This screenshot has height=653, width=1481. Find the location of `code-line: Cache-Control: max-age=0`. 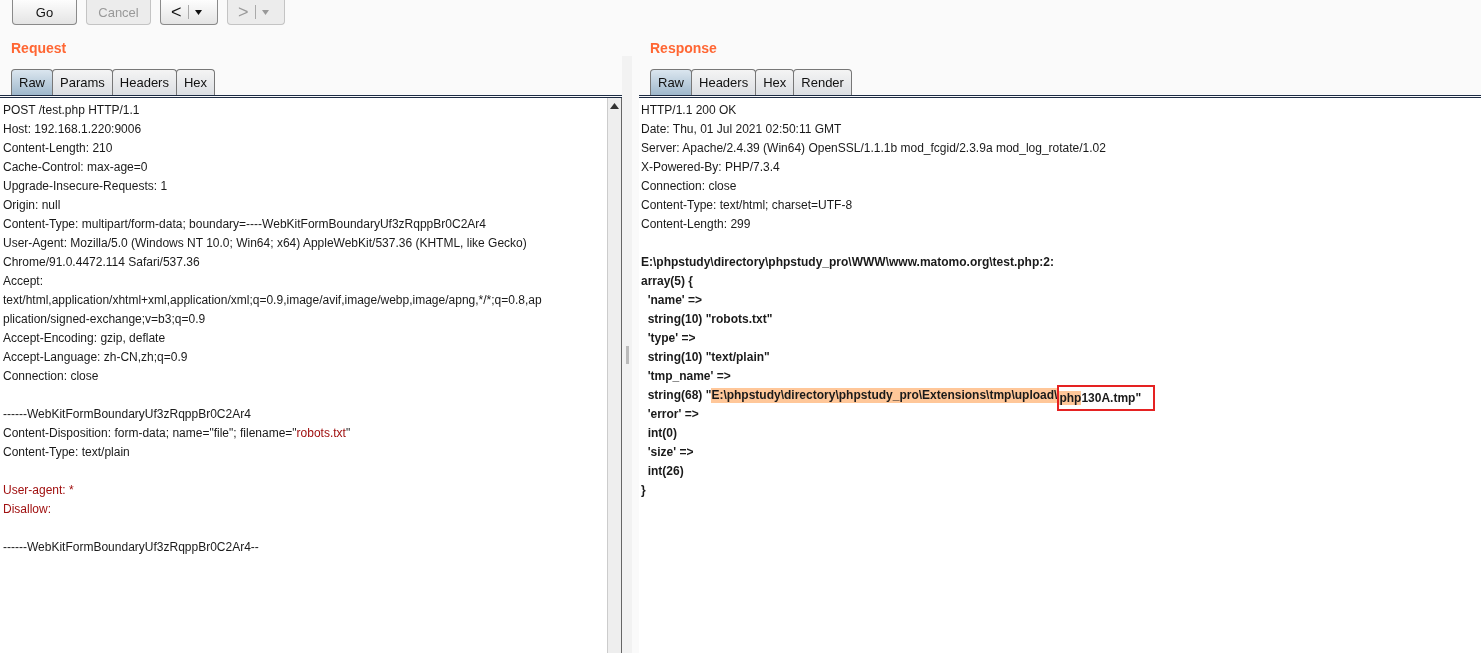

code-line: Cache-Control: max-age=0 is located at coordinates (76, 167).